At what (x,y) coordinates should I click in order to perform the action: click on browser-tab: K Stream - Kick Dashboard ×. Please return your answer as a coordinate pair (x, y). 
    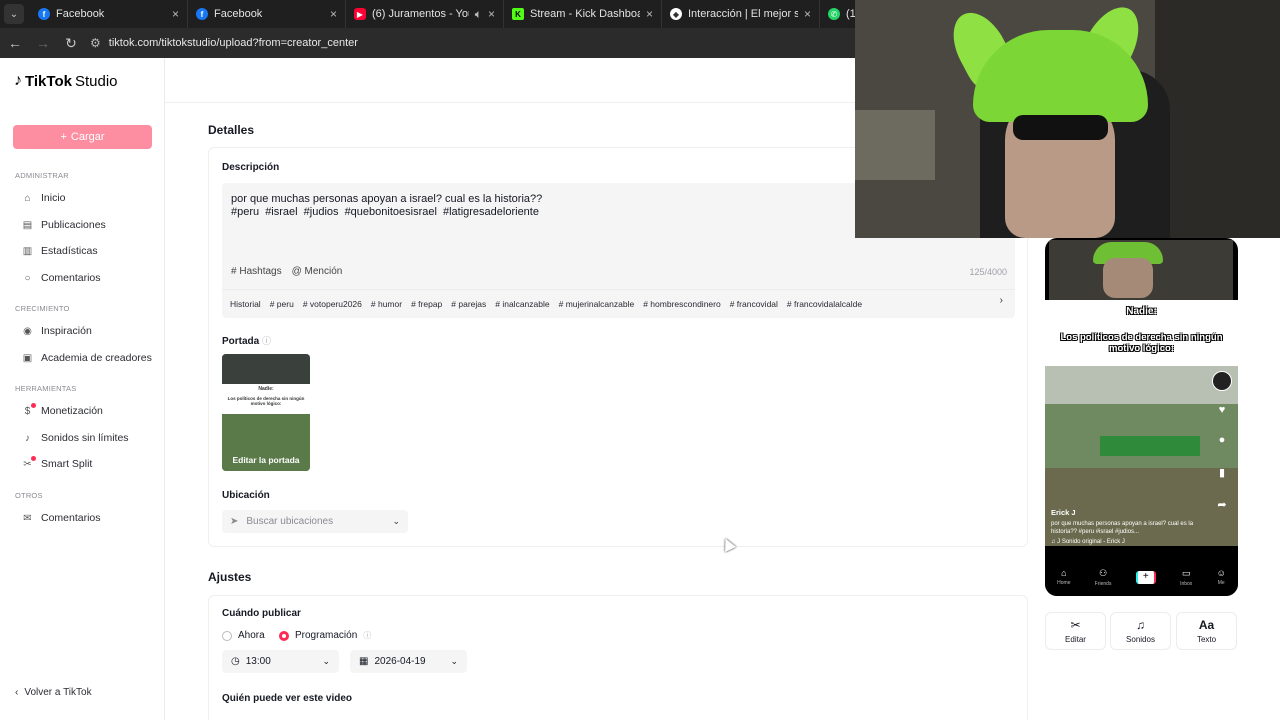
    Looking at the image, I should click on (583, 14).